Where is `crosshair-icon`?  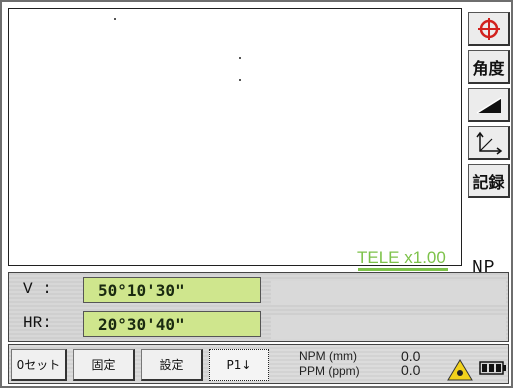
crosshair-icon is located at coordinates (488, 28).